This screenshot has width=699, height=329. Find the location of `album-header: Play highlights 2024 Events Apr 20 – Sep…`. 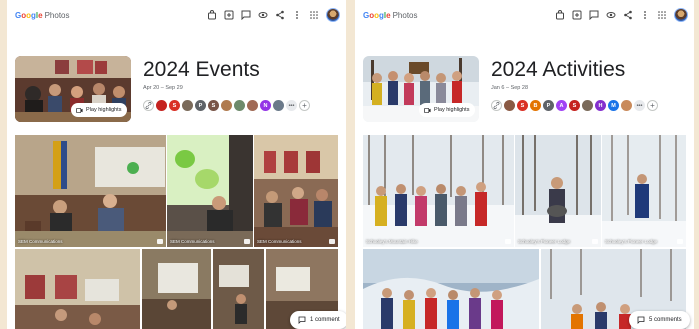

album-header: Play highlights 2024 Events Apr 20 – Sep… is located at coordinates (176, 89).